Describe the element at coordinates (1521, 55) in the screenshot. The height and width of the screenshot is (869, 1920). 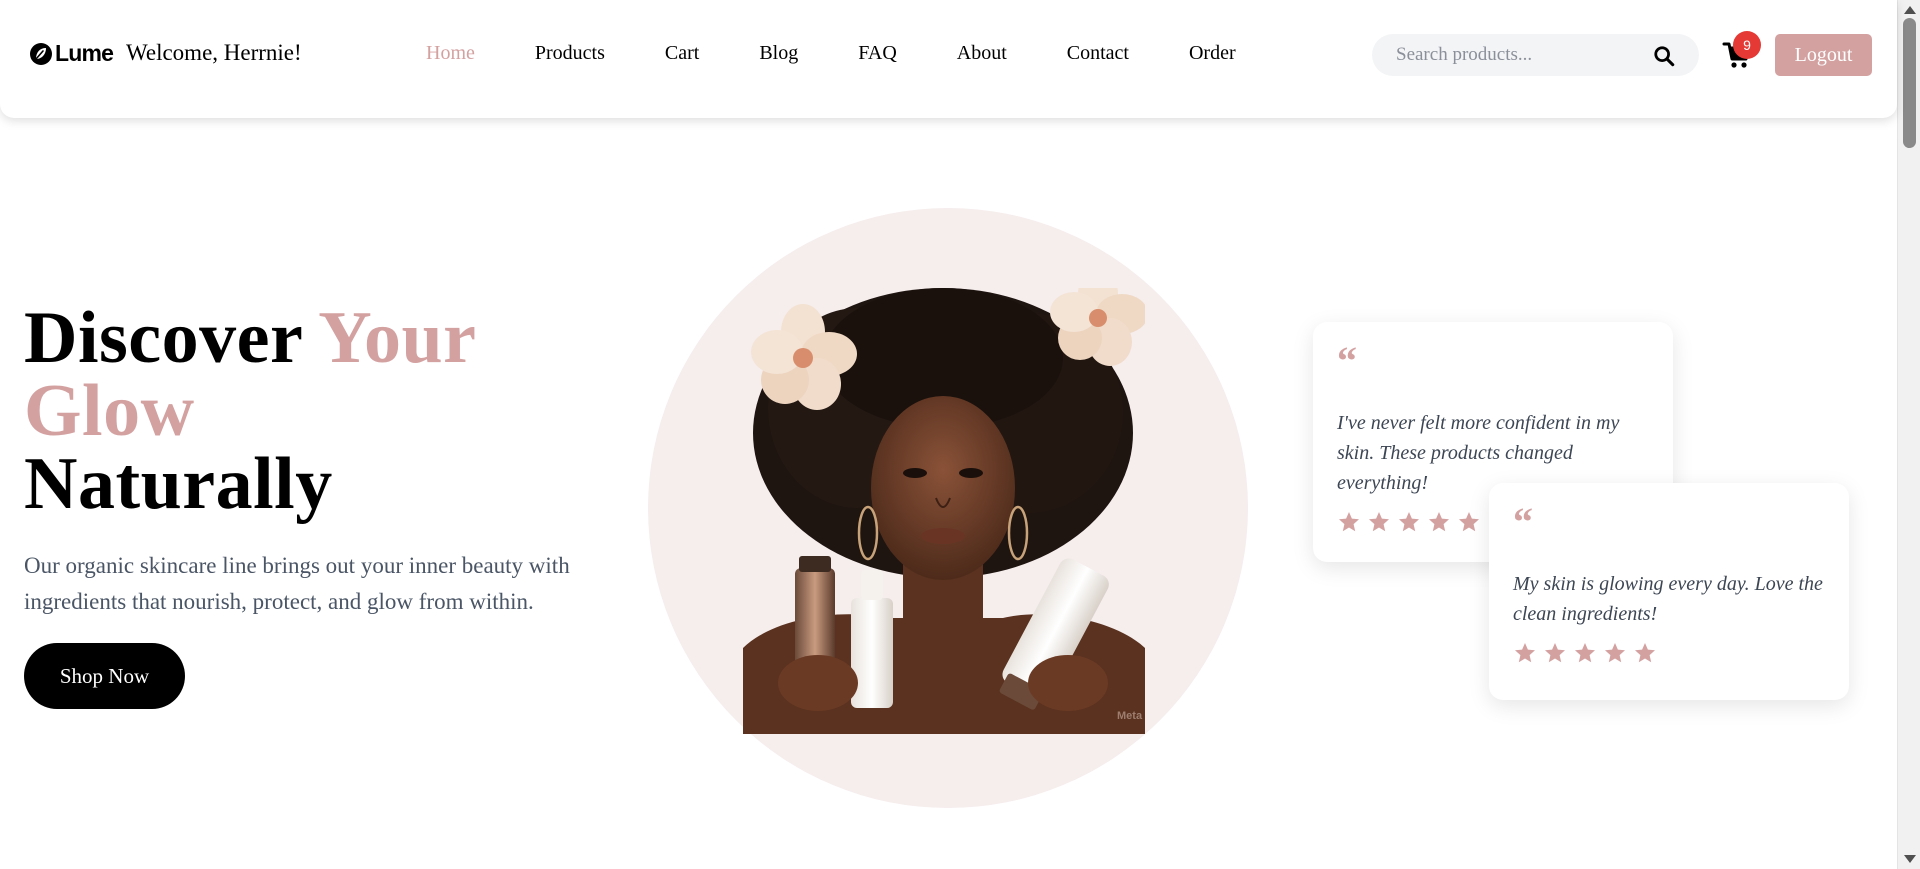
I see `search-input` at that location.